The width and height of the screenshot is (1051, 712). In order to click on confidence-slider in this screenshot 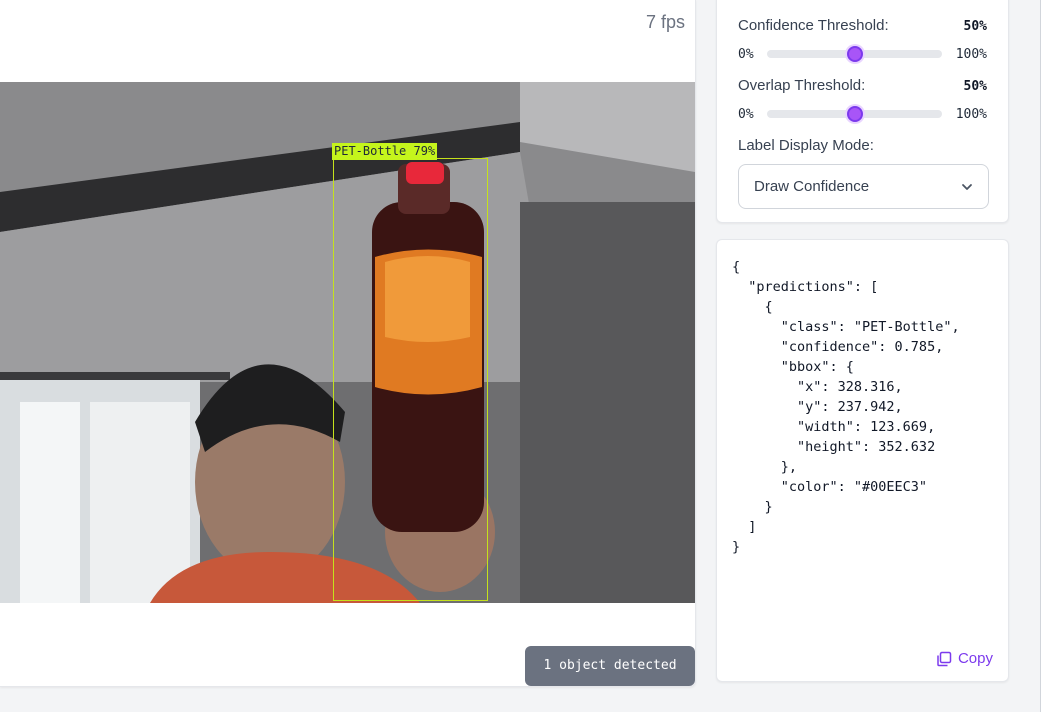, I will do `click(854, 54)`.